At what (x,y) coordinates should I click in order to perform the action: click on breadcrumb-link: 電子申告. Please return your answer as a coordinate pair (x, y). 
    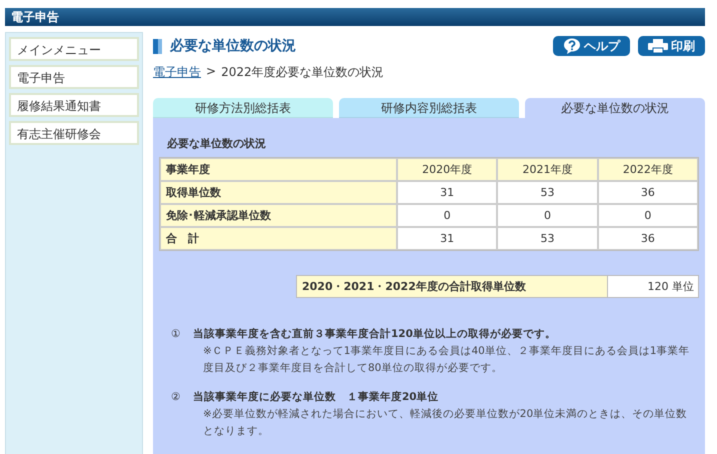
    Looking at the image, I should click on (177, 72).